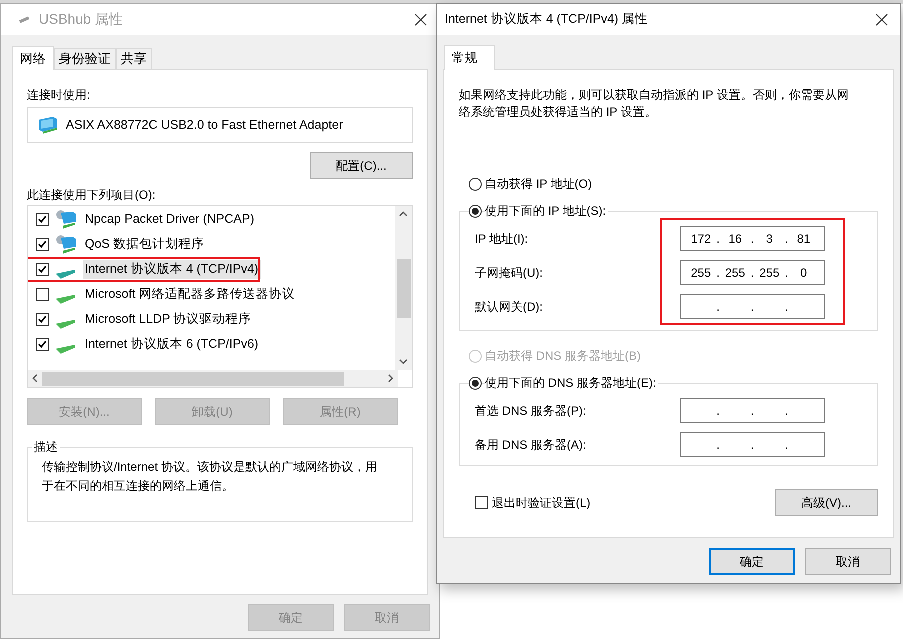  What do you see at coordinates (59, 94) in the screenshot?
I see `field-label: 连接时使用:` at bounding box center [59, 94].